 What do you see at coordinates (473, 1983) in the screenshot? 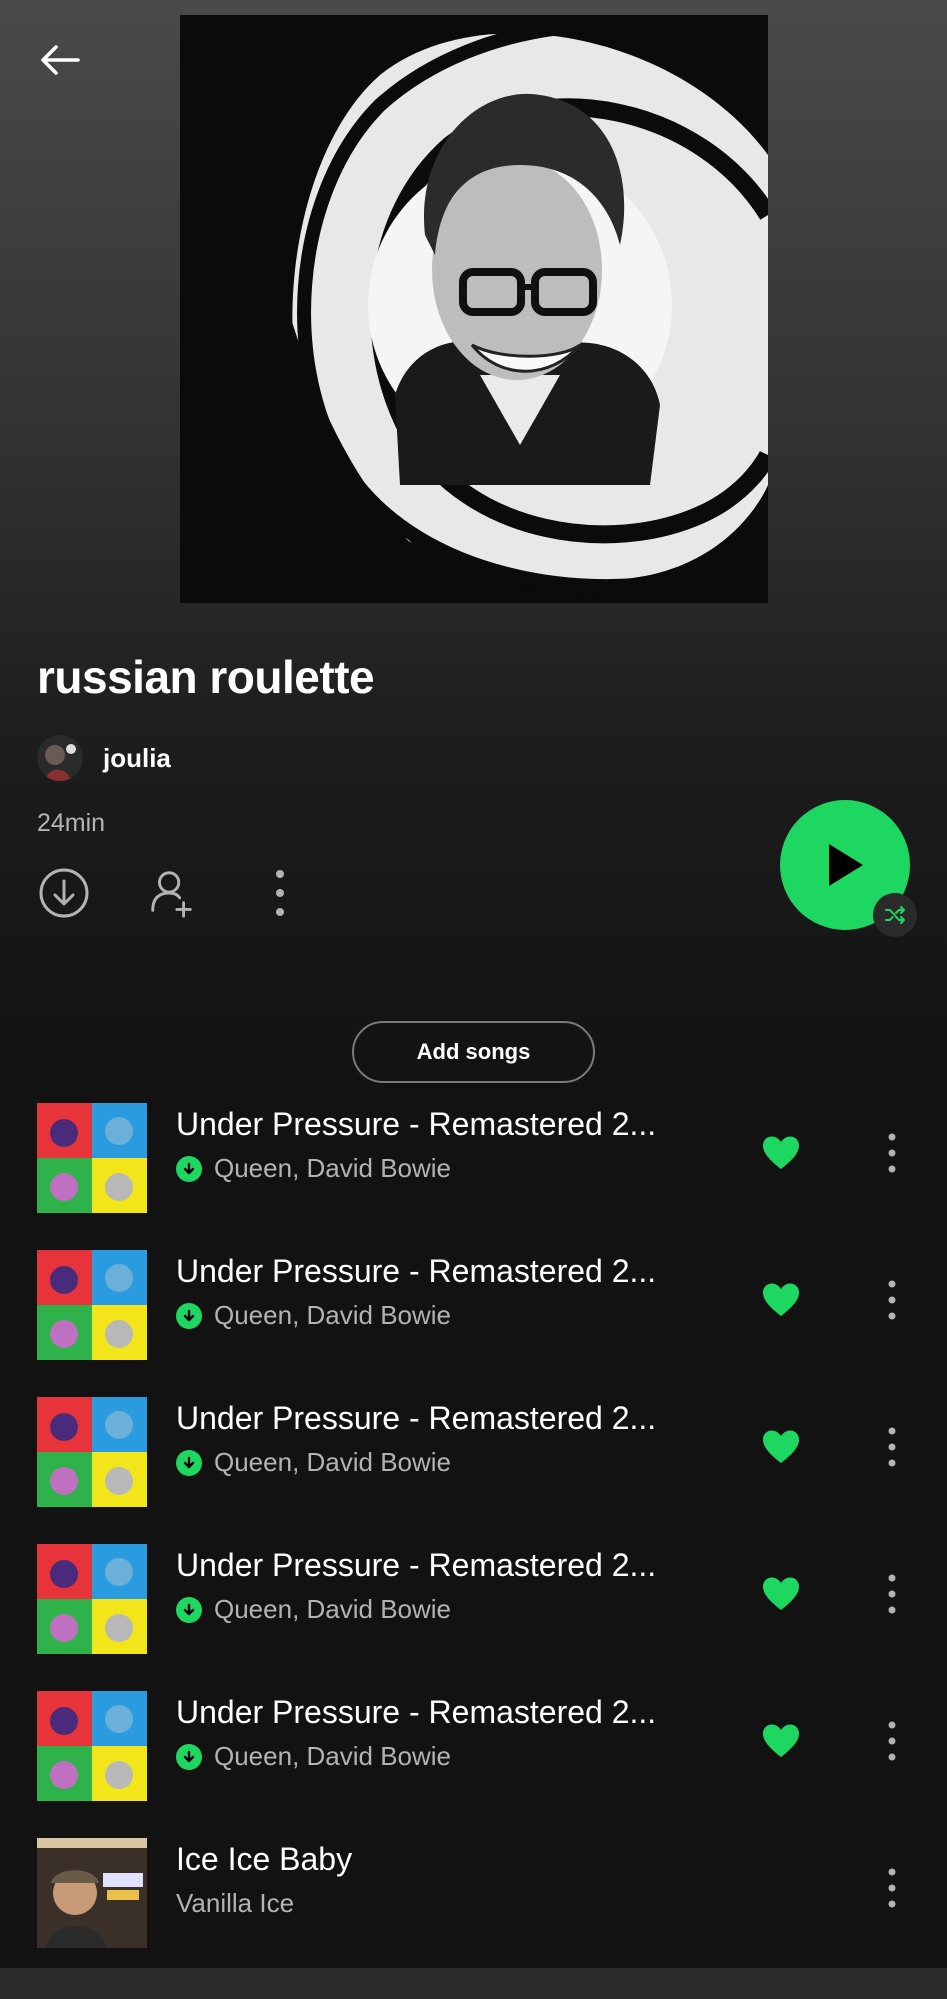
I see `bottom-bar` at bounding box center [473, 1983].